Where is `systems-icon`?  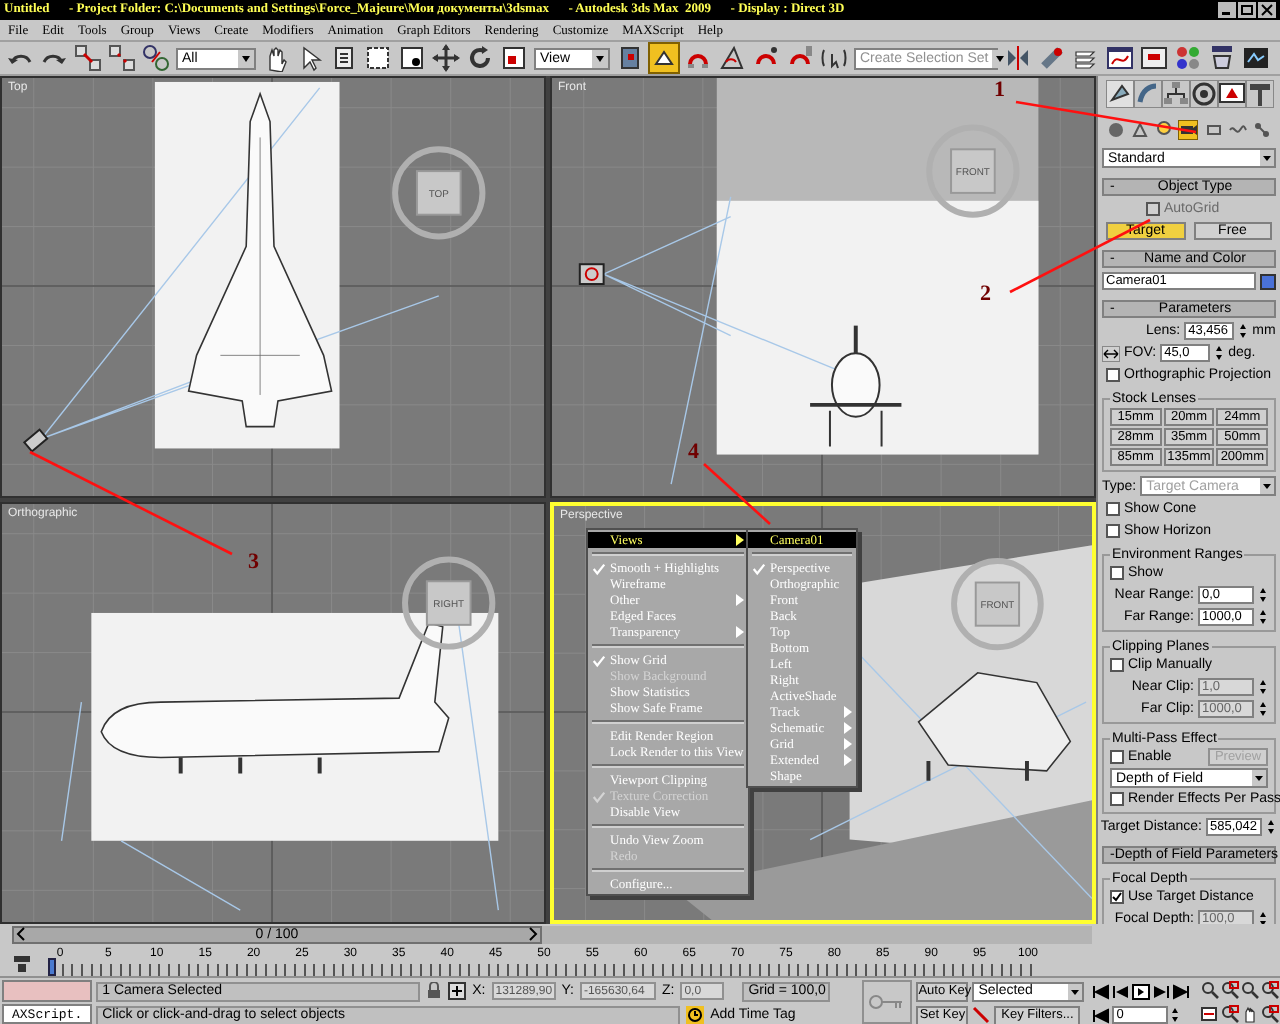 systems-icon is located at coordinates (1261, 130).